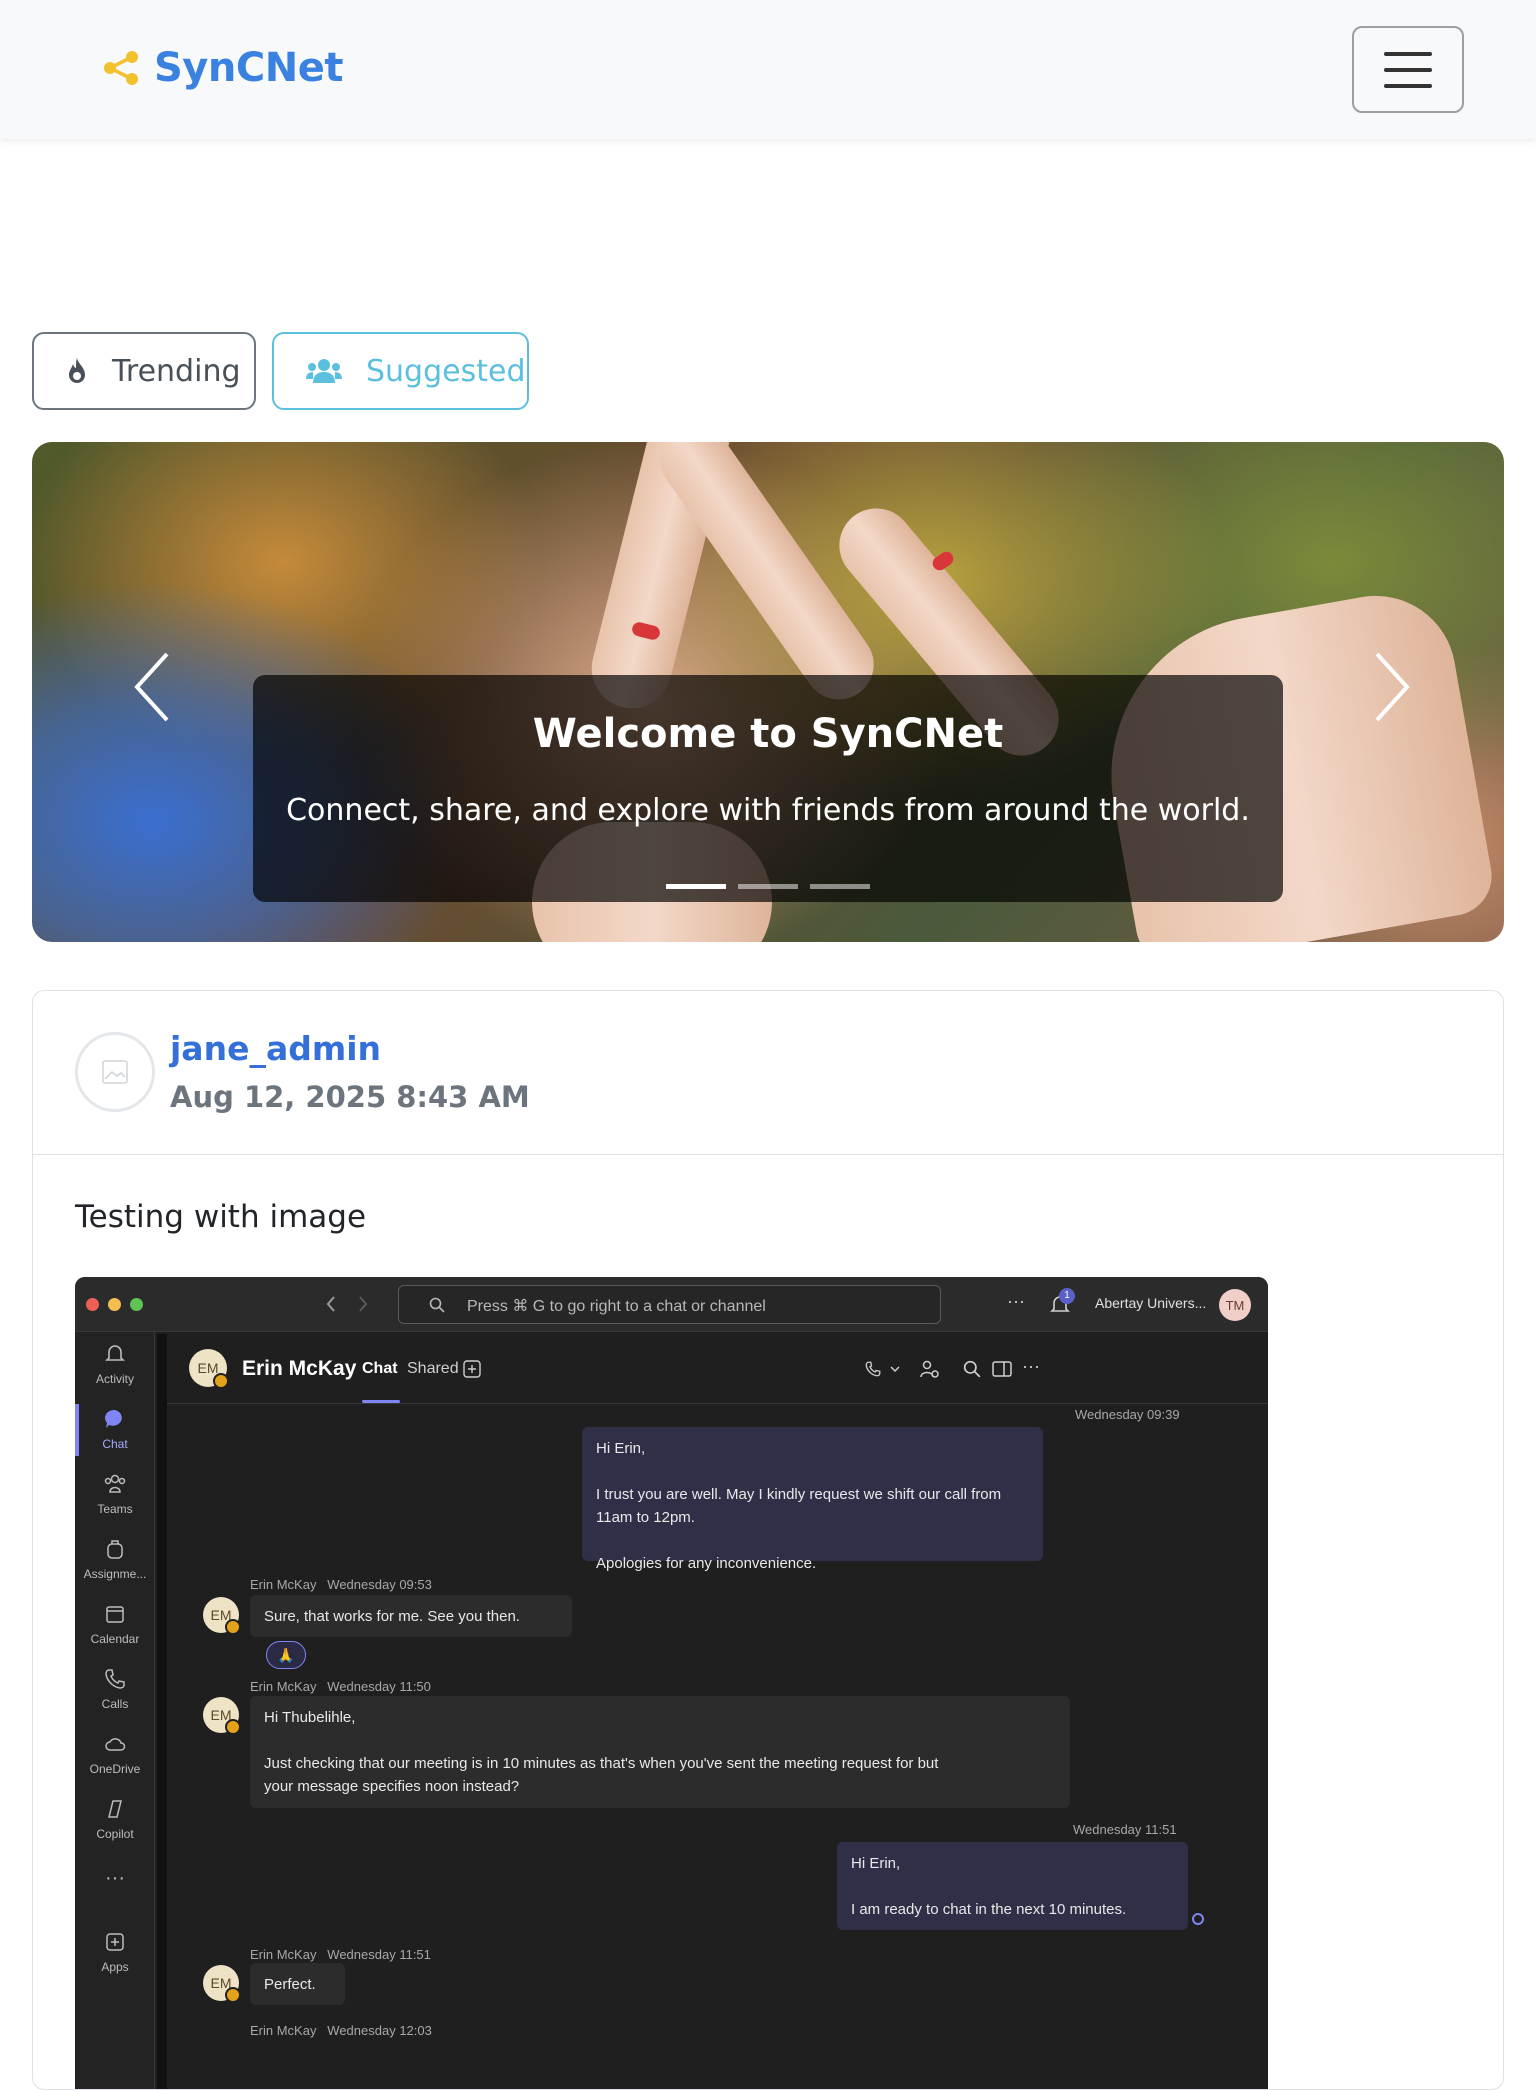 Image resolution: width=1536 pixels, height=2090 pixels. What do you see at coordinates (873, 1369) in the screenshot?
I see `call-icon` at bounding box center [873, 1369].